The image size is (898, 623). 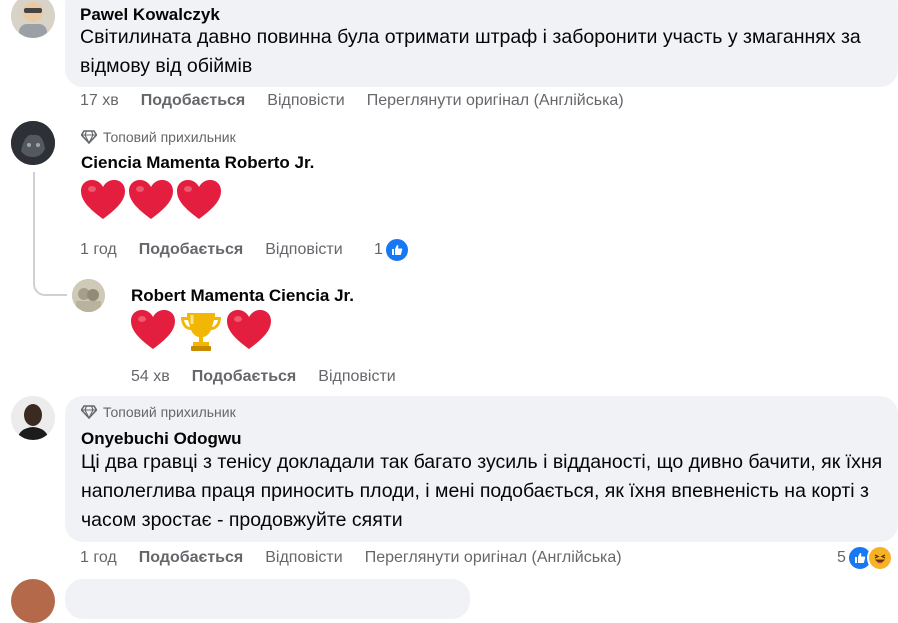 What do you see at coordinates (99, 101) in the screenshot?
I see `comment-time: 17 хв` at bounding box center [99, 101].